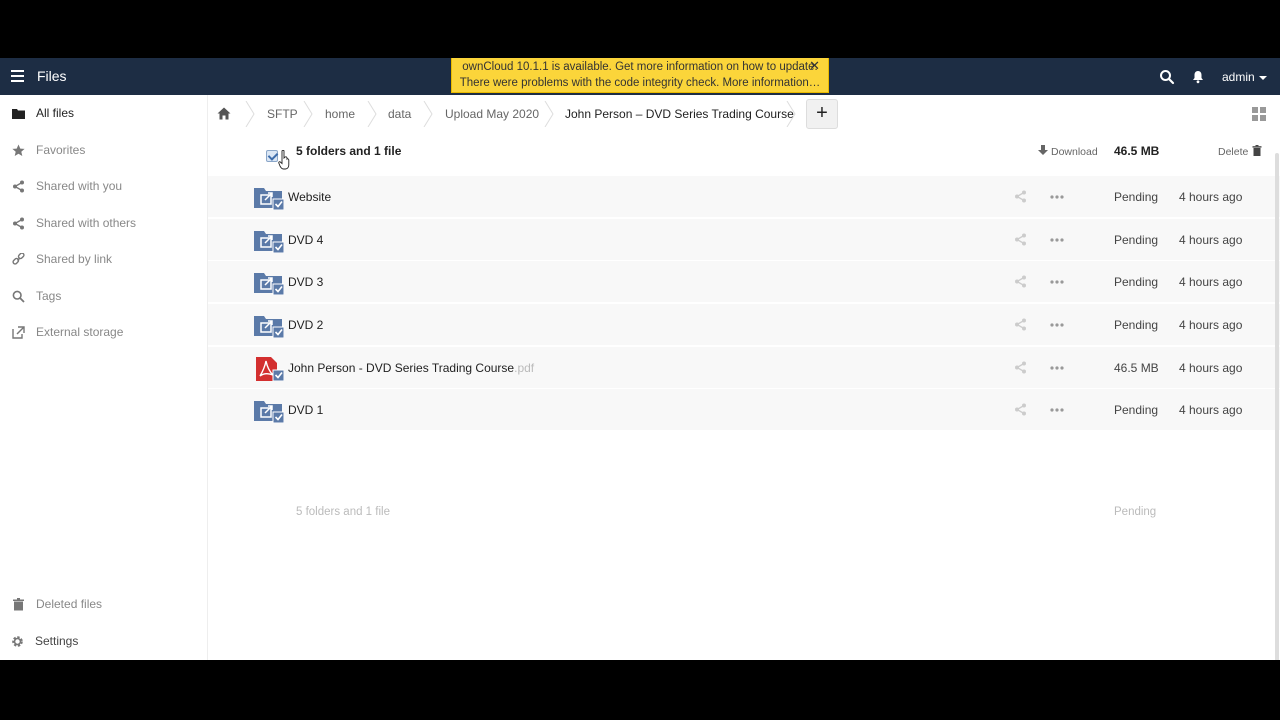 This screenshot has height=720, width=1280. Describe the element at coordinates (52, 76) in the screenshot. I see `app-title: Files` at that location.